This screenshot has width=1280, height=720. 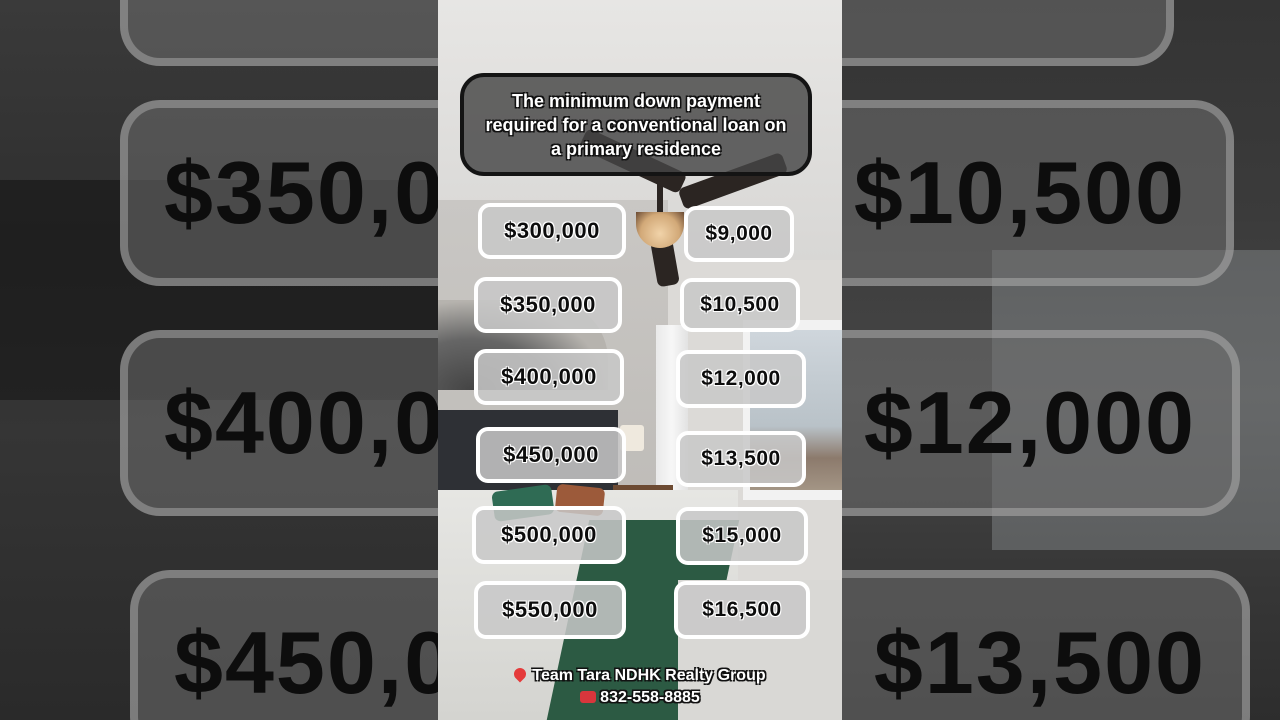 What do you see at coordinates (301, 192) in the screenshot?
I see `ghost-text-left-1: $350,00` at bounding box center [301, 192].